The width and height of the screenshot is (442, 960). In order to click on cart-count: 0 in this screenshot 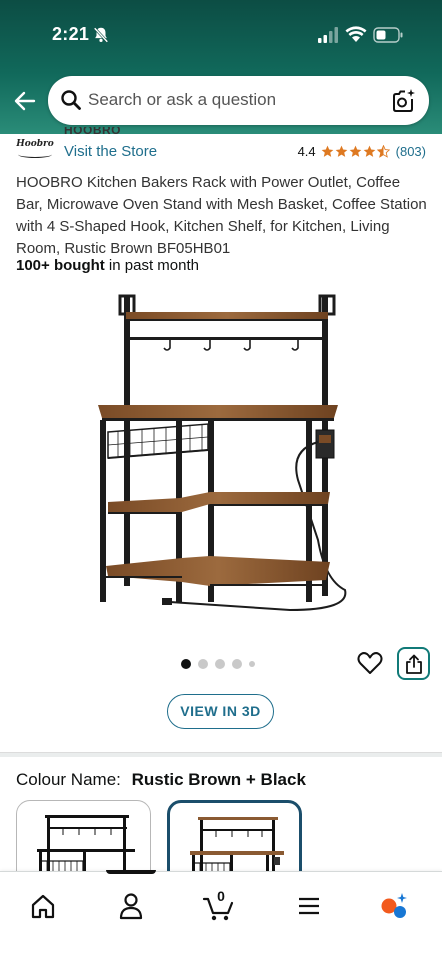, I will do `click(221, 896)`.